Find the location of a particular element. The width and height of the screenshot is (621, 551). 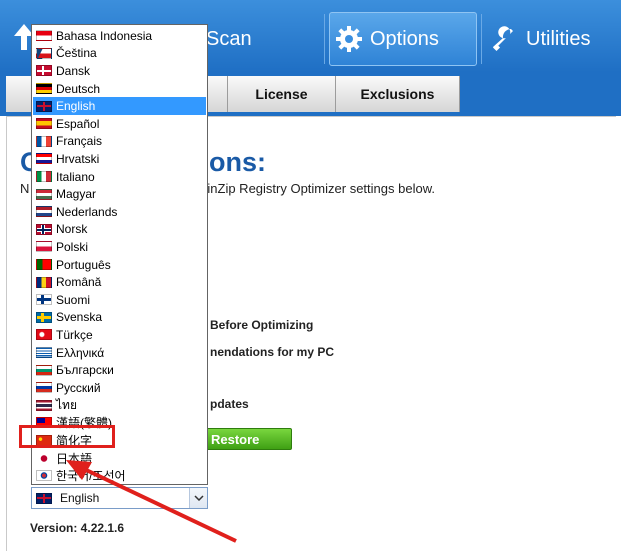

language-option: Nederlands is located at coordinates (119, 212).